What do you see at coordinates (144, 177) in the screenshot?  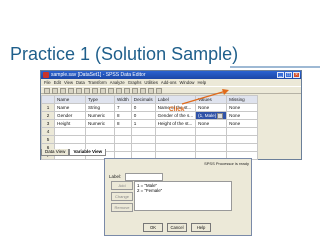 I see `label-input` at bounding box center [144, 177].